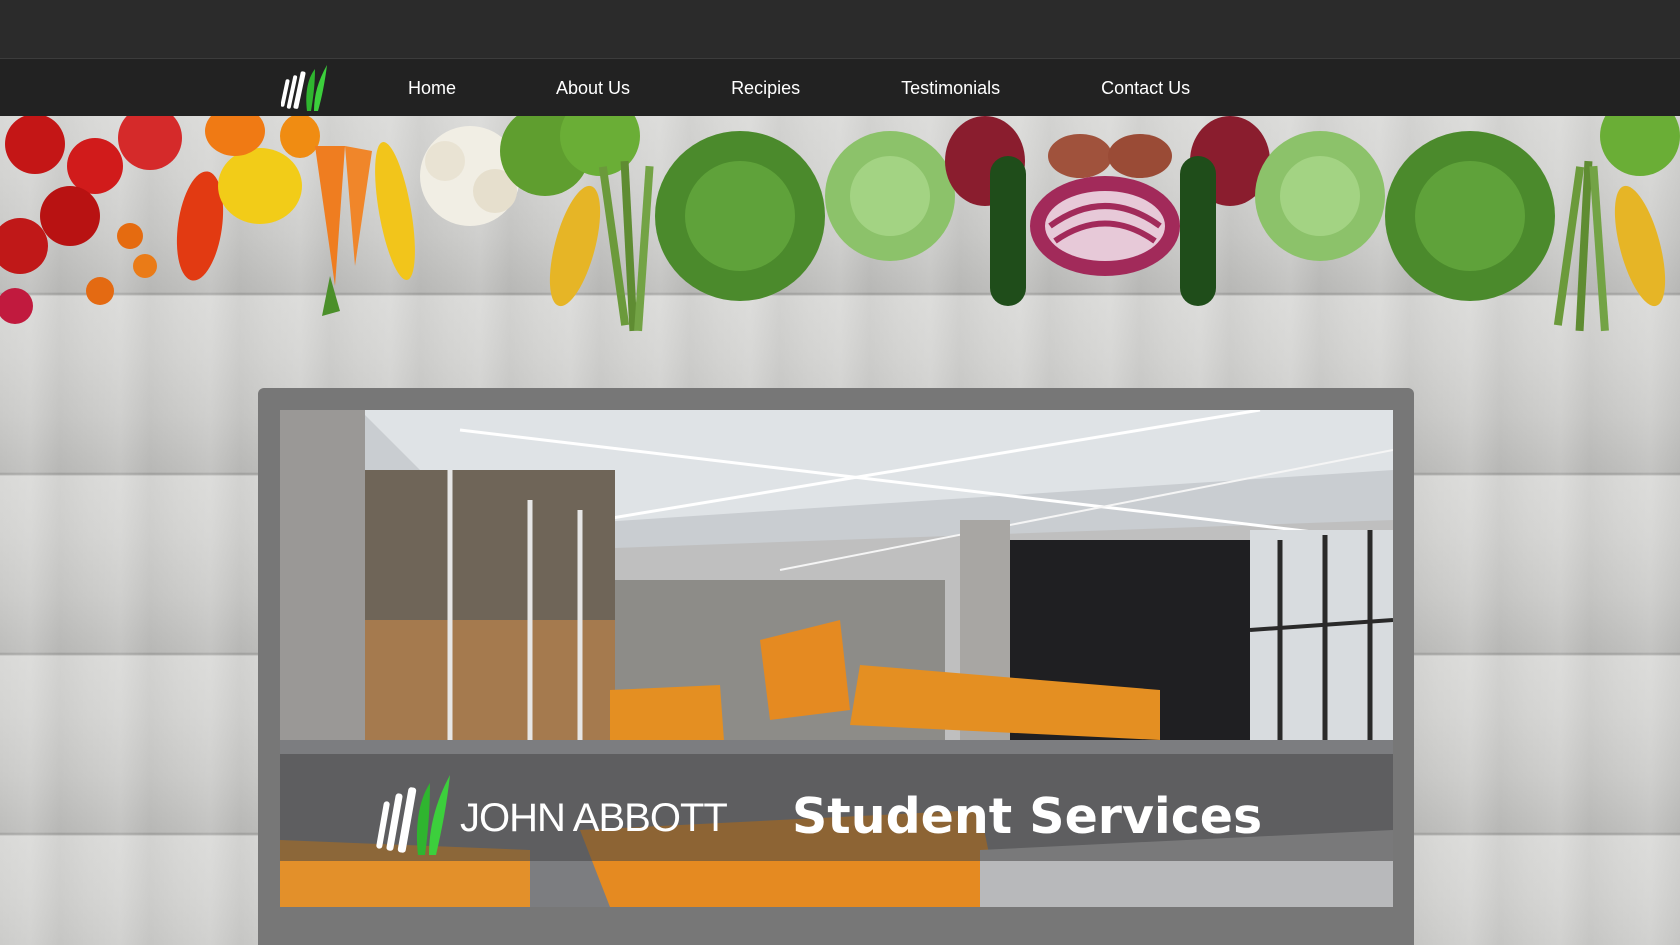 The height and width of the screenshot is (945, 1680). What do you see at coordinates (1145, 88) in the screenshot?
I see `nav-contact-us: Contact Us` at bounding box center [1145, 88].